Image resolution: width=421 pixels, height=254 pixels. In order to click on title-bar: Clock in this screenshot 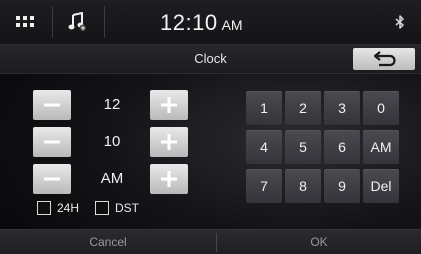, I will do `click(210, 59)`.